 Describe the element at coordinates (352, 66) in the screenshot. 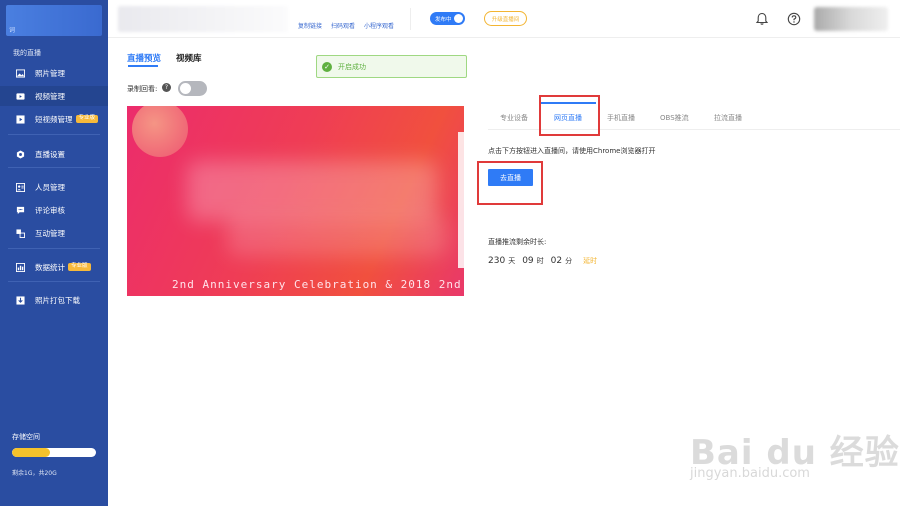

I see `toast-text: 开启成功` at that location.